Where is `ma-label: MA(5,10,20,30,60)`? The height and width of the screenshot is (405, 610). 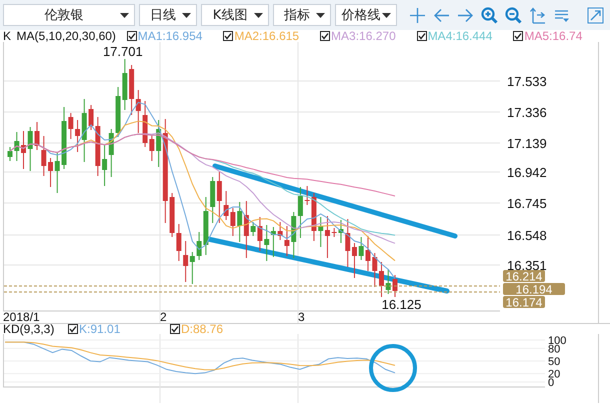
ma-label: MA(5,10,20,30,60) is located at coordinates (66, 36).